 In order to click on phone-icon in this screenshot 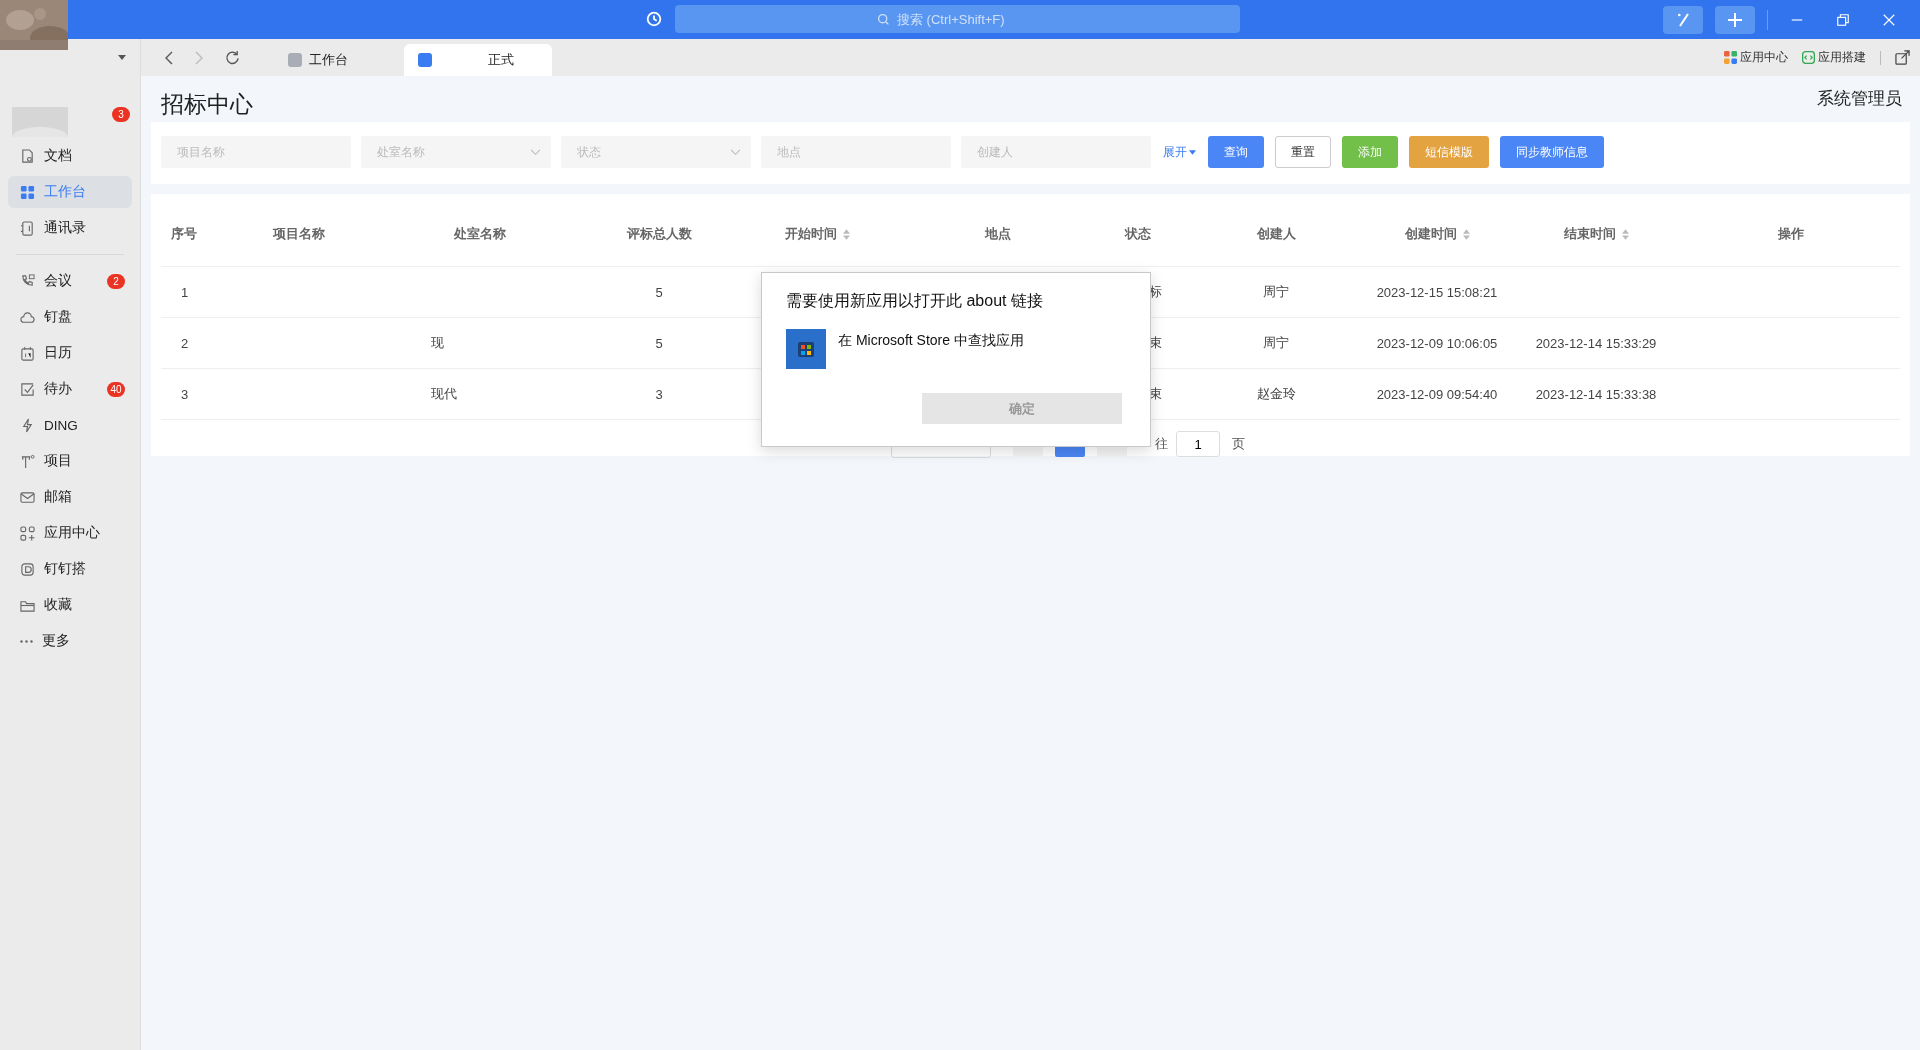, I will do `click(27, 281)`.